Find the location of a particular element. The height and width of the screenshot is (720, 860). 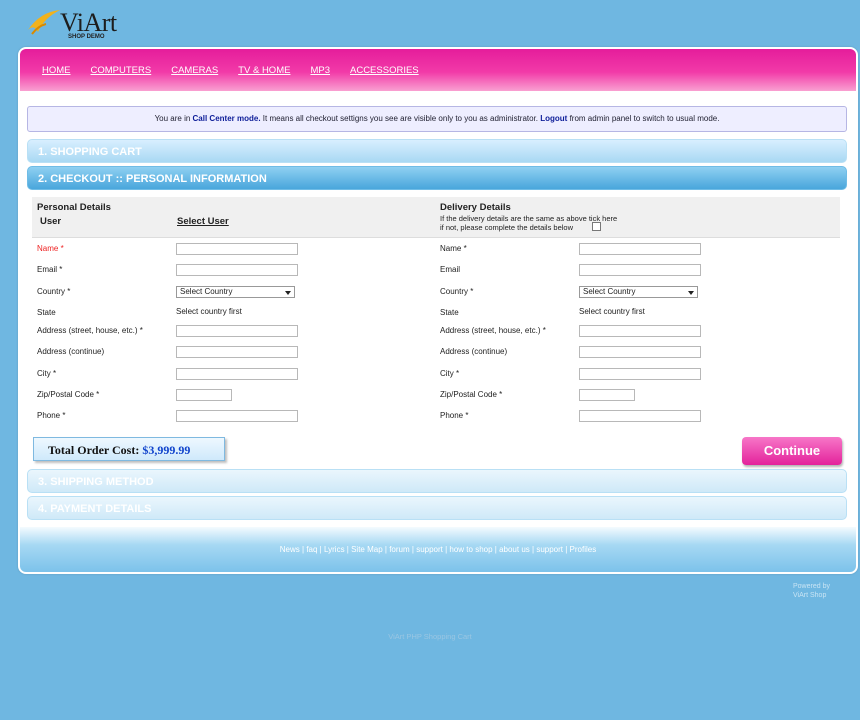

personal-city-input is located at coordinates (237, 374).